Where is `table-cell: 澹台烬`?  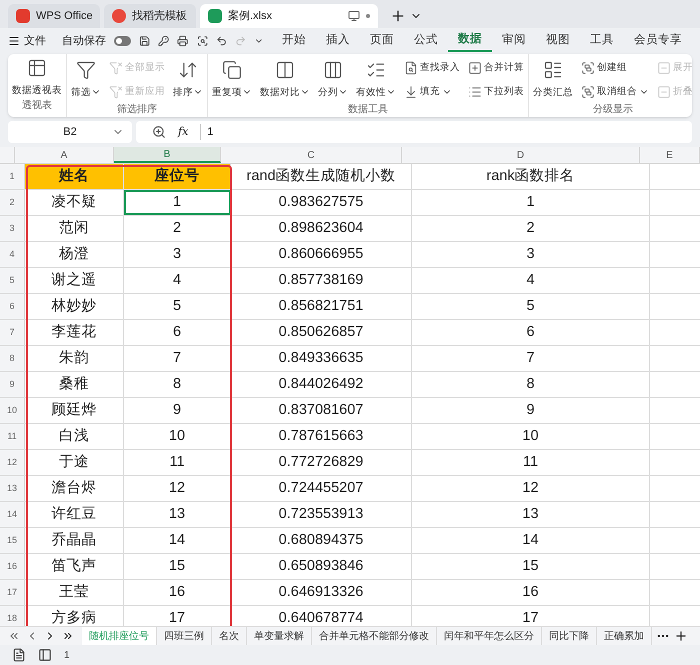 table-cell: 澹台烬 is located at coordinates (74, 488).